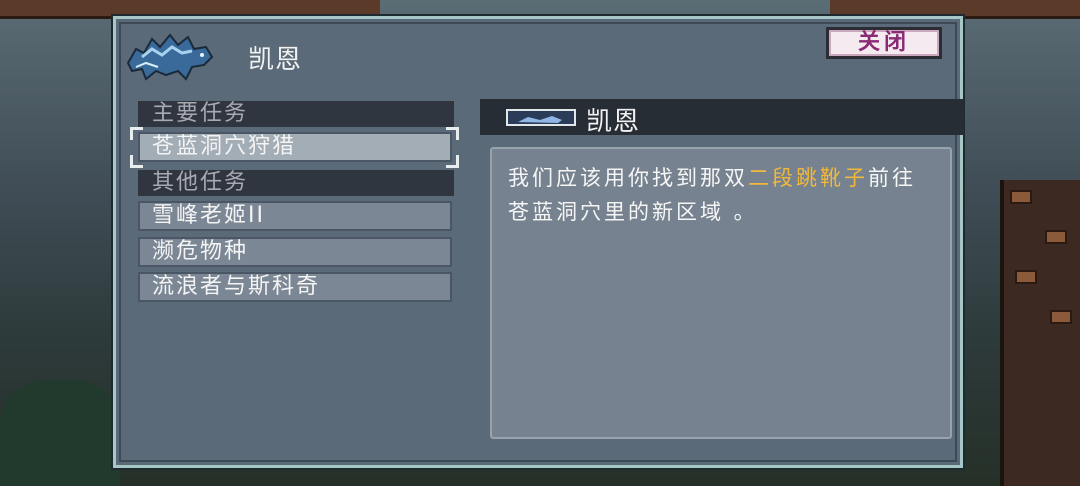 The image size is (1080, 486). I want to click on quest-item-other-2: 流浪者与斯科奇, so click(295, 287).